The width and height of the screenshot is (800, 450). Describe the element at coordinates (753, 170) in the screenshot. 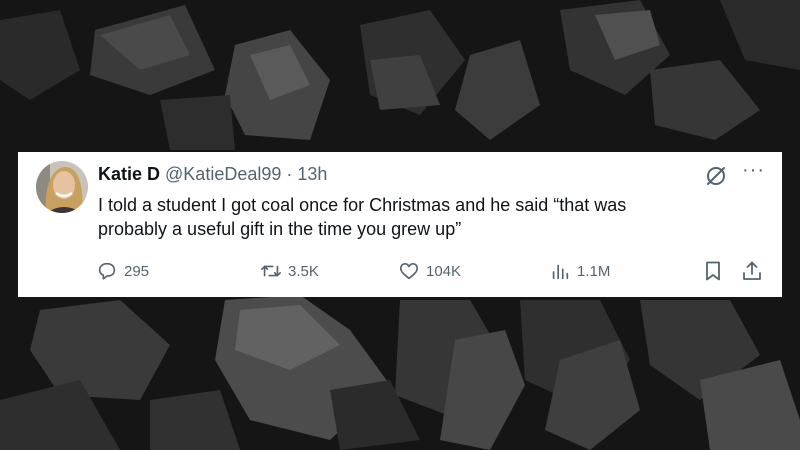

I see `more-icon: ···` at that location.